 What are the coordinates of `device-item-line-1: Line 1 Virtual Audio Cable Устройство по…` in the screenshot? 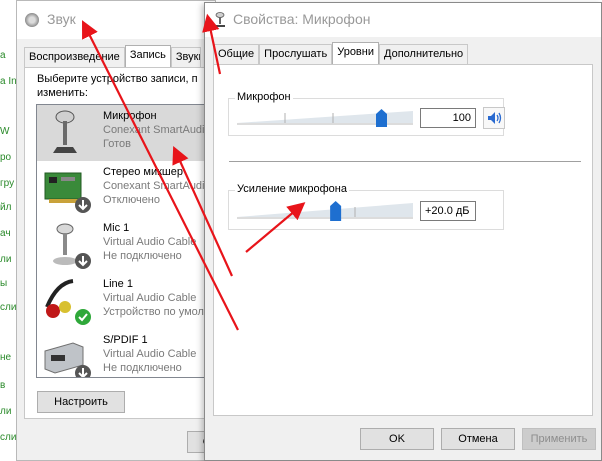 It's located at (123, 301).